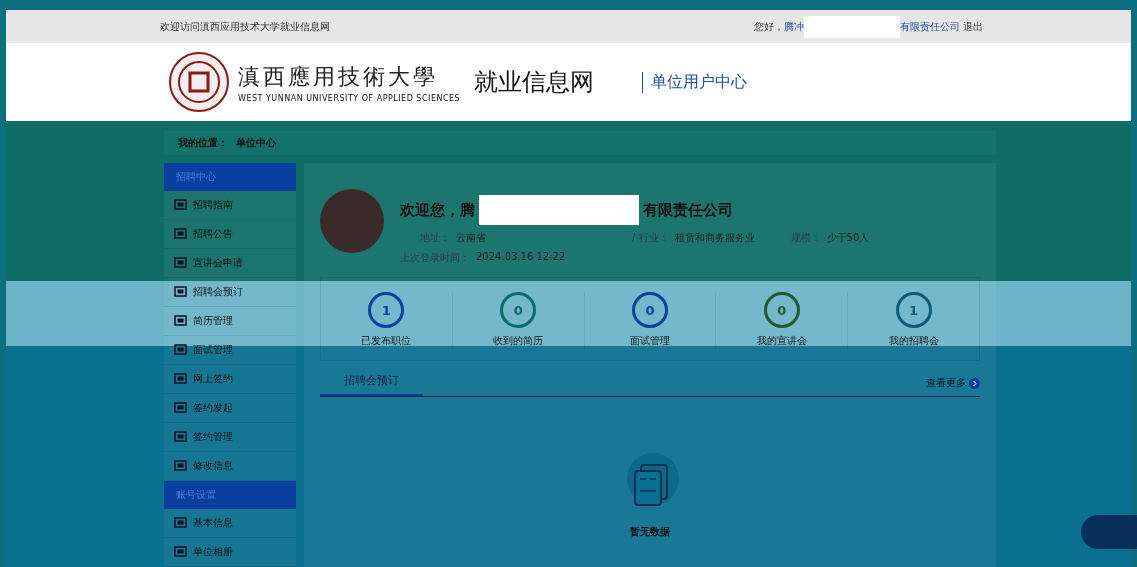  I want to click on sidebar-item: 招聘指南, so click(230, 205).